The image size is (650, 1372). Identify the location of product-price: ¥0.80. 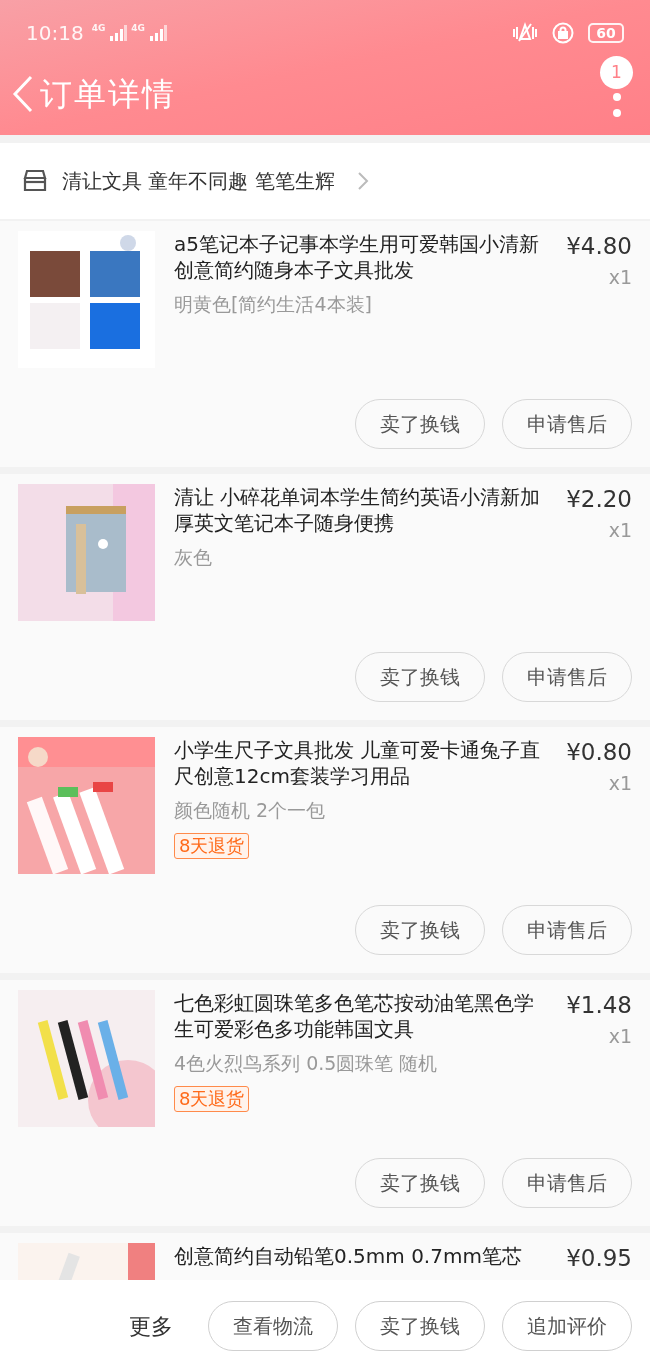
(599, 752).